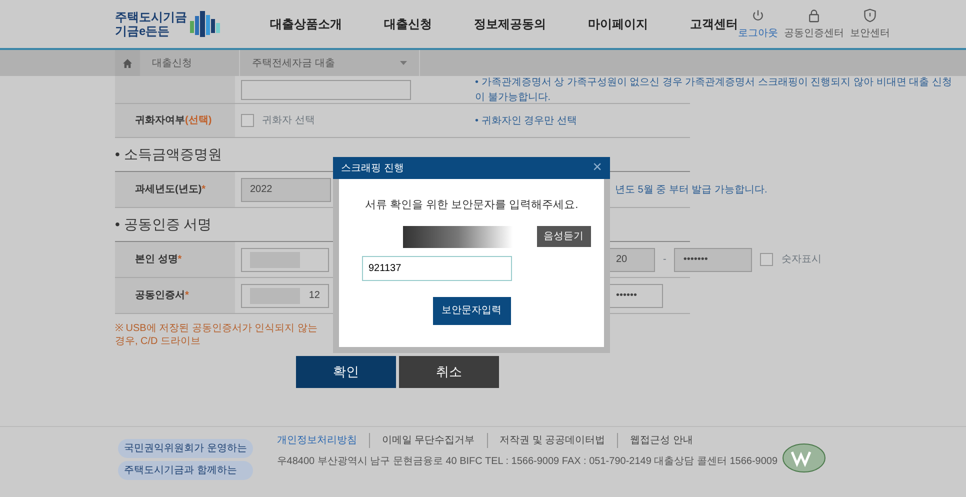 This screenshot has width=966, height=497. I want to click on help-note: 년도 5월 중 부터 발급 가능합니다., so click(691, 190).